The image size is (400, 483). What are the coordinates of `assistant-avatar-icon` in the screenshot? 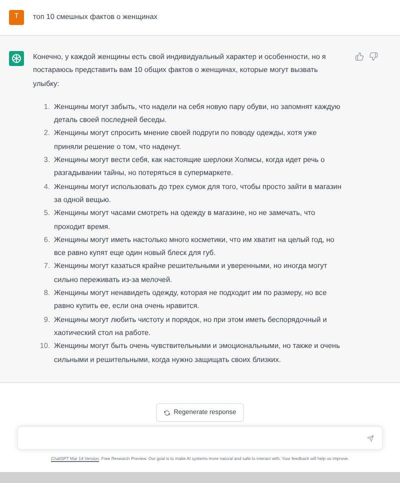 It's located at (16, 58).